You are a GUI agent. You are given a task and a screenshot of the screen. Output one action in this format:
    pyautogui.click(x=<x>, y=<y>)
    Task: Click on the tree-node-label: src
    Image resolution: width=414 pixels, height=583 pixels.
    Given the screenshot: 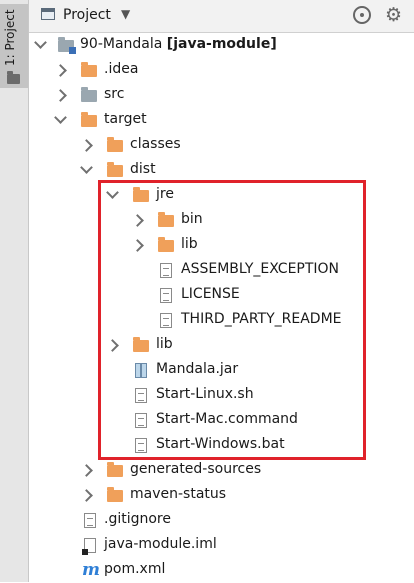 What is the action you would take?
    pyautogui.click(x=114, y=94)
    